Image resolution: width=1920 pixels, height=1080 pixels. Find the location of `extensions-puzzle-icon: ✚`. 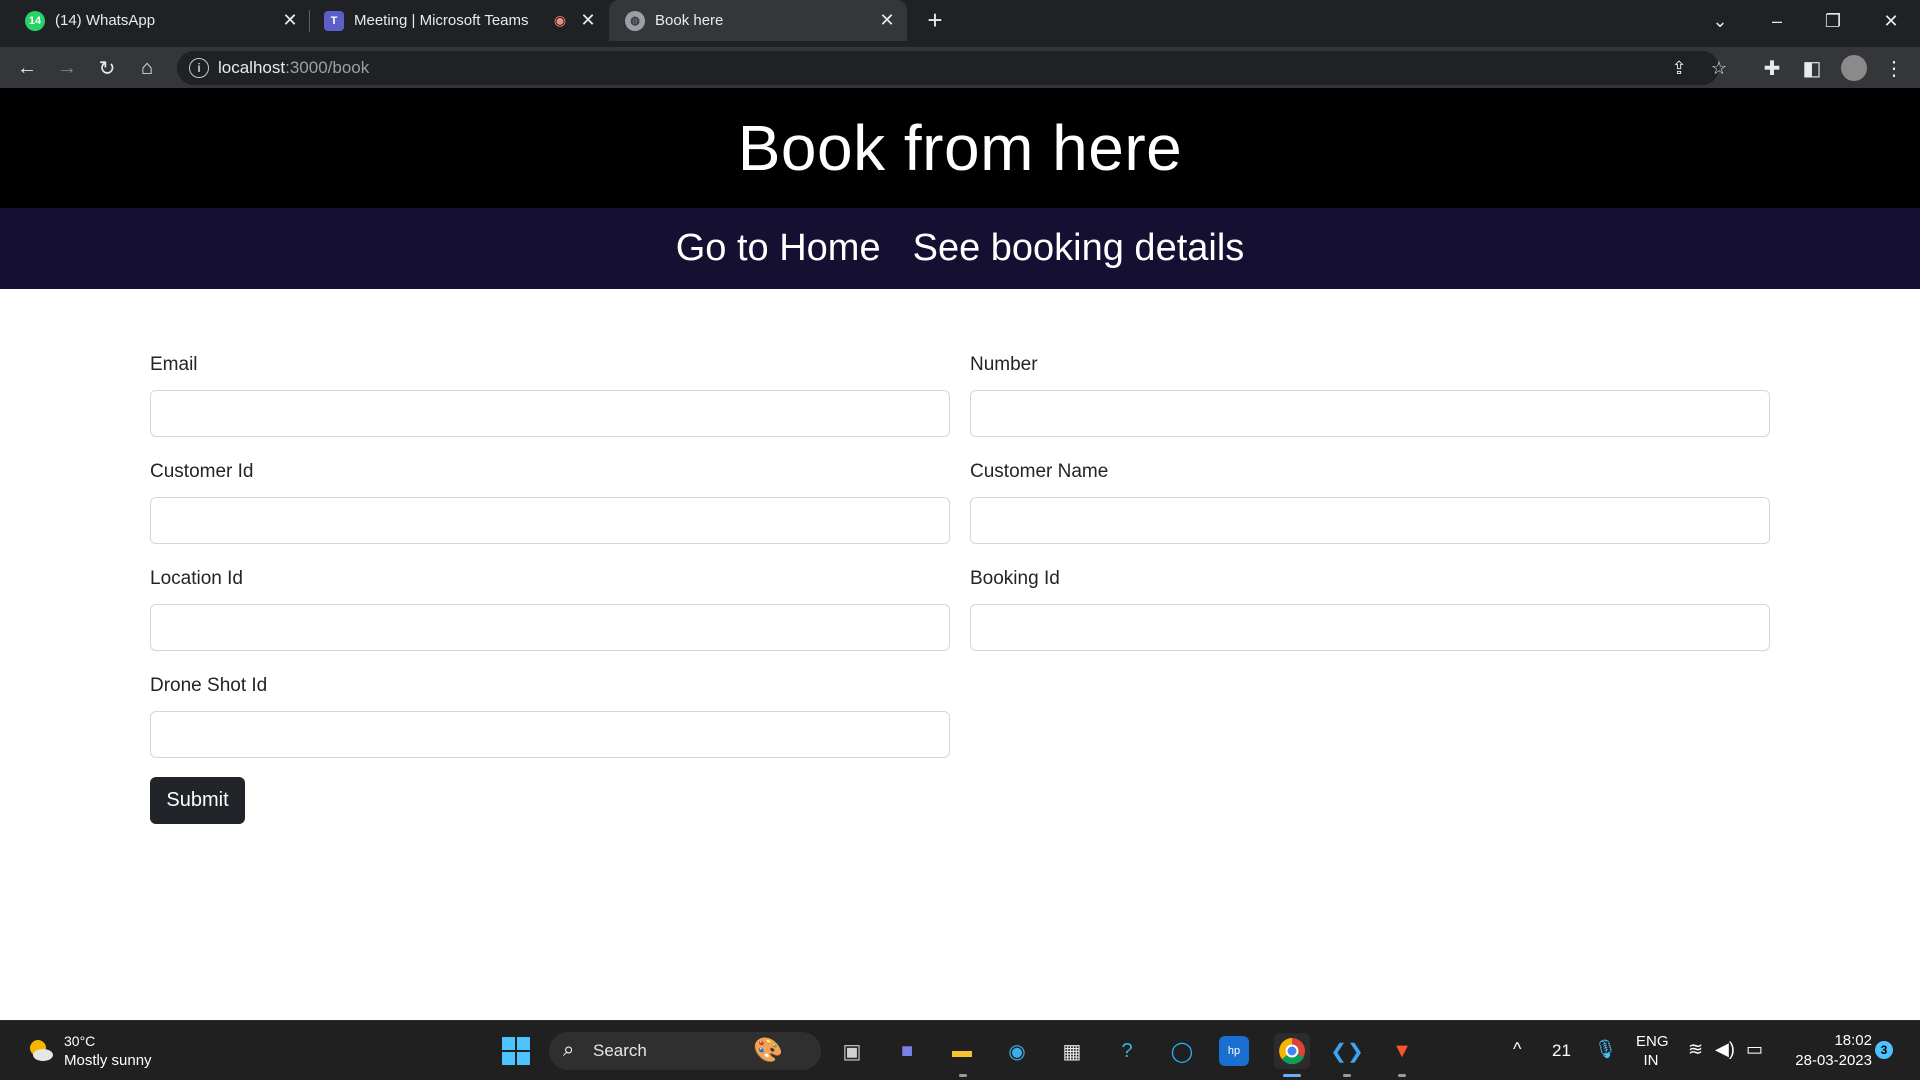

extensions-puzzle-icon: ✚ is located at coordinates (1772, 68).